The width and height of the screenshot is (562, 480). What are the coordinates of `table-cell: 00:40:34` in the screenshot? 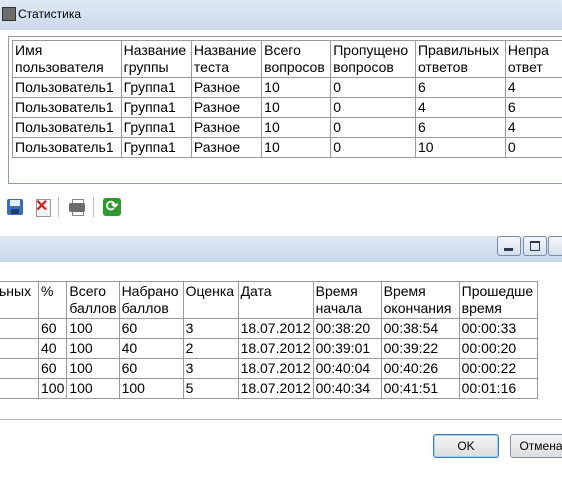 It's located at (347, 388).